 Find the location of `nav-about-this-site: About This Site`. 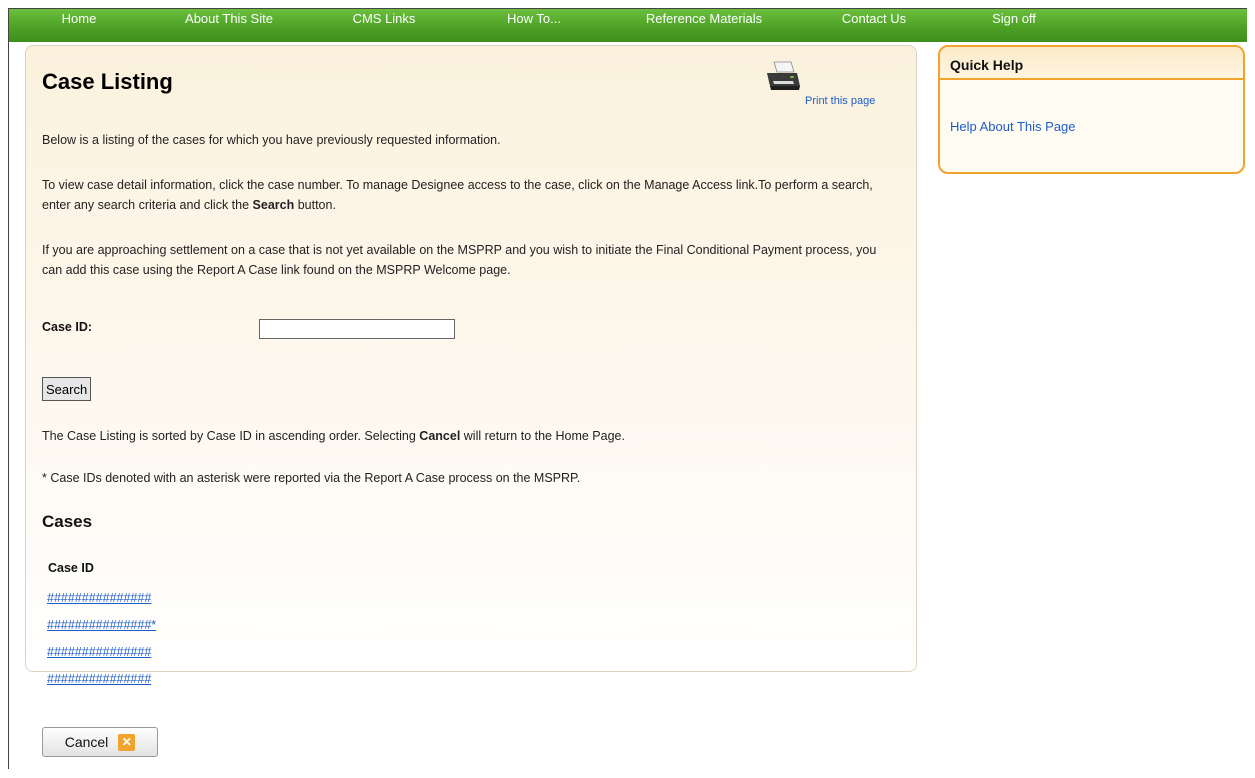

nav-about-this-site: About This Site is located at coordinates (229, 17).